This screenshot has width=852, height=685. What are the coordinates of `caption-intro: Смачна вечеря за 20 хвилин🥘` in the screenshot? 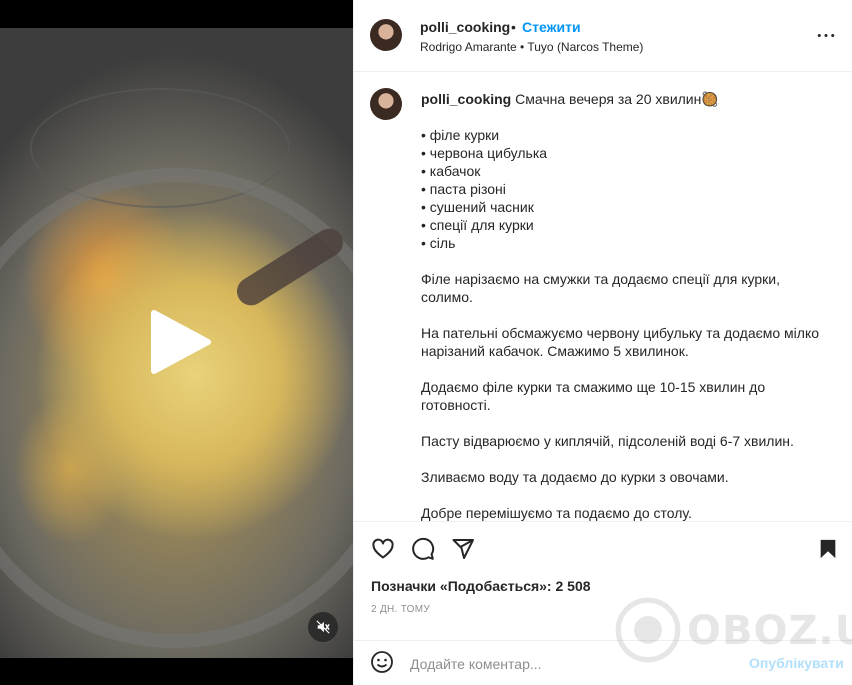 It's located at (617, 99).